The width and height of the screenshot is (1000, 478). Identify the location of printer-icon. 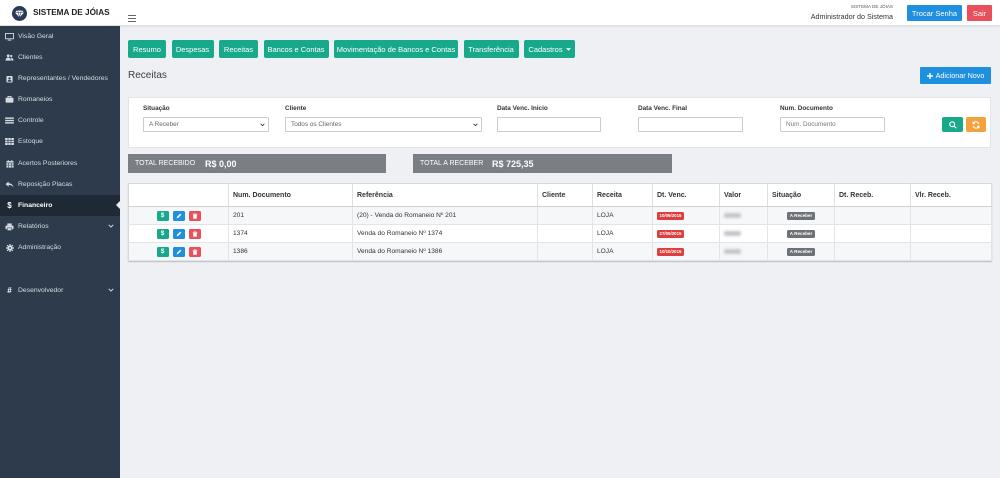
(9, 226).